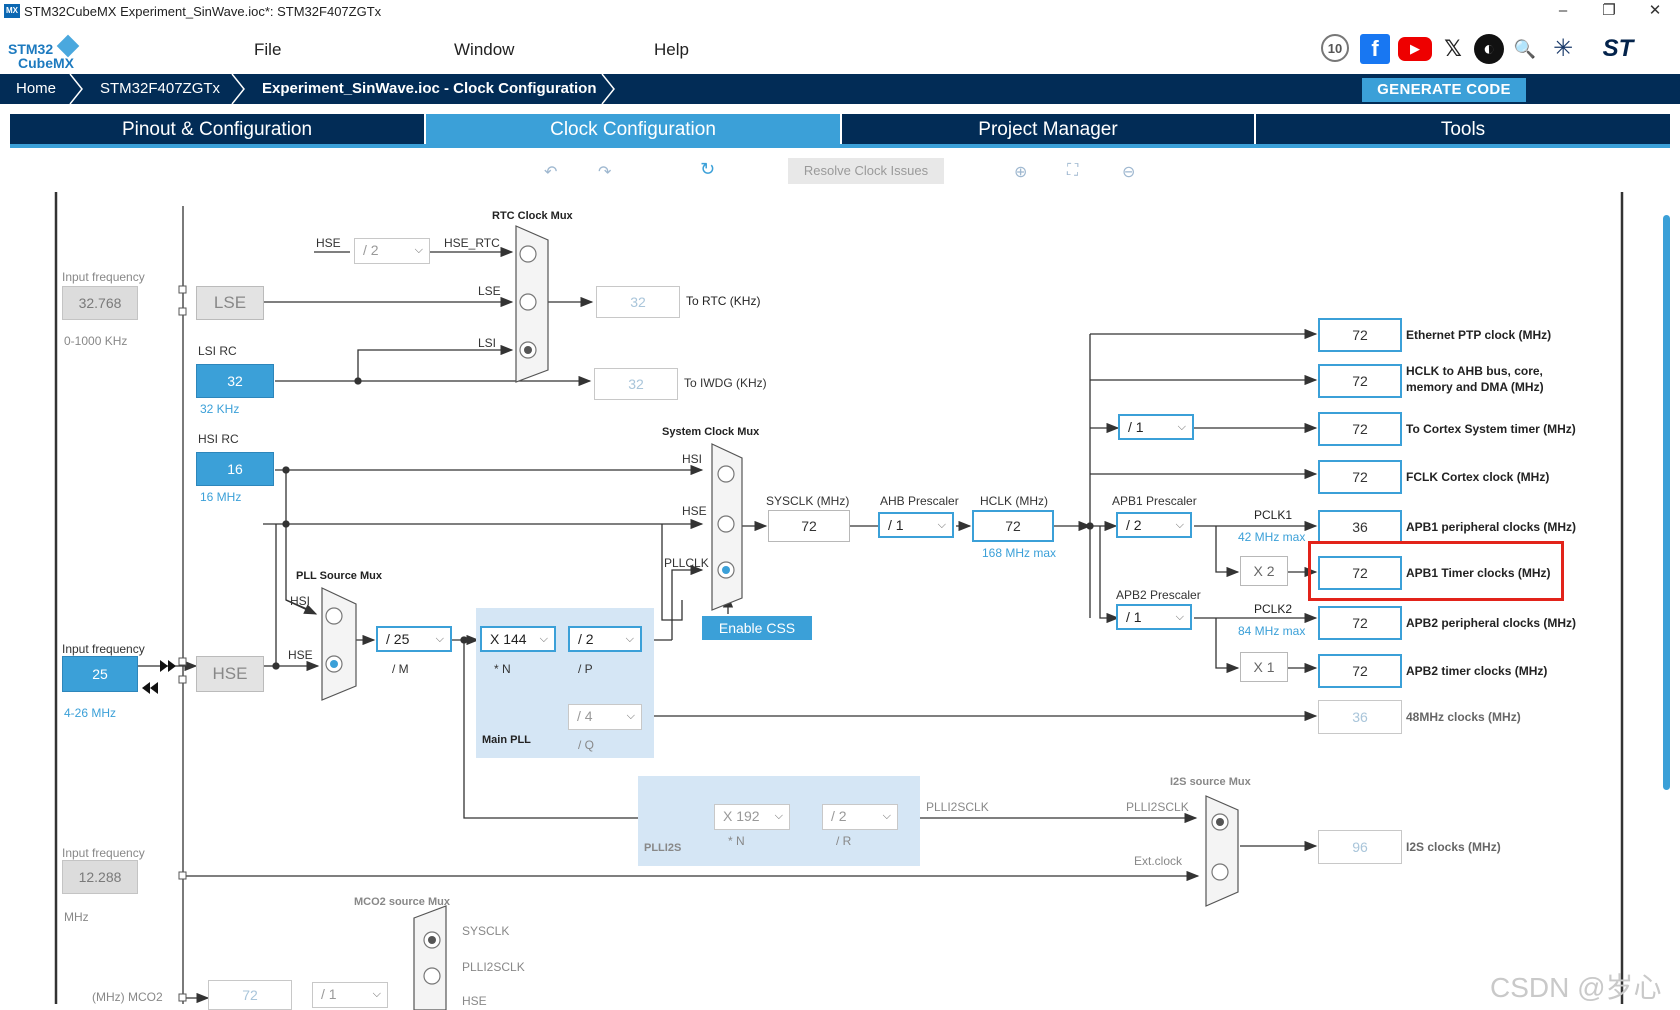  I want to click on hsi-unit-label: 16 MHz, so click(221, 497).